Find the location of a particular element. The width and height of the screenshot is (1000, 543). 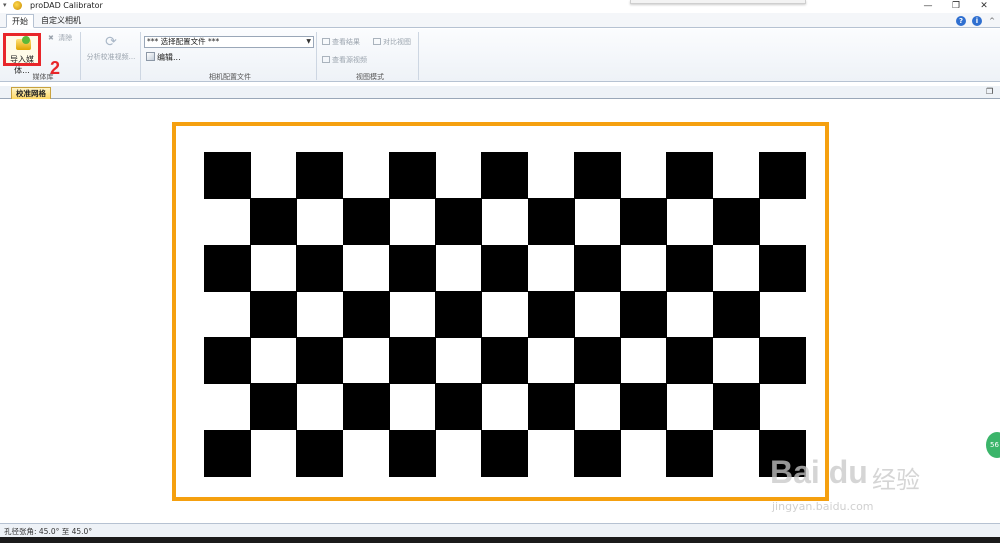

tab-calibration-grid: 校准网格 is located at coordinates (31, 93).